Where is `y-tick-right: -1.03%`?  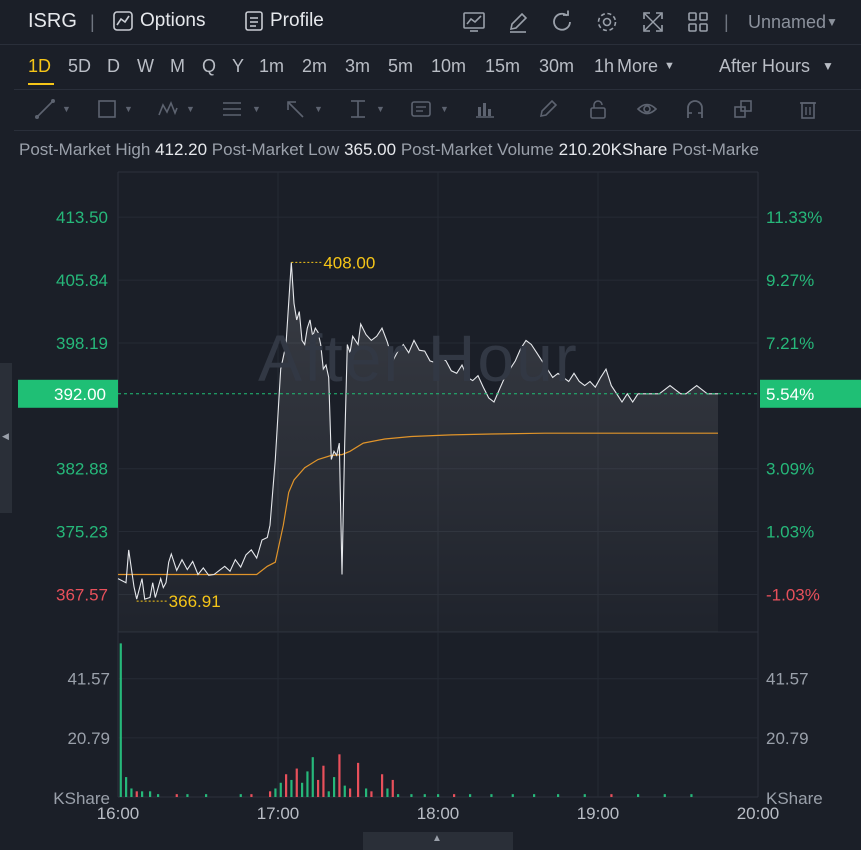 y-tick-right: -1.03% is located at coordinates (793, 594).